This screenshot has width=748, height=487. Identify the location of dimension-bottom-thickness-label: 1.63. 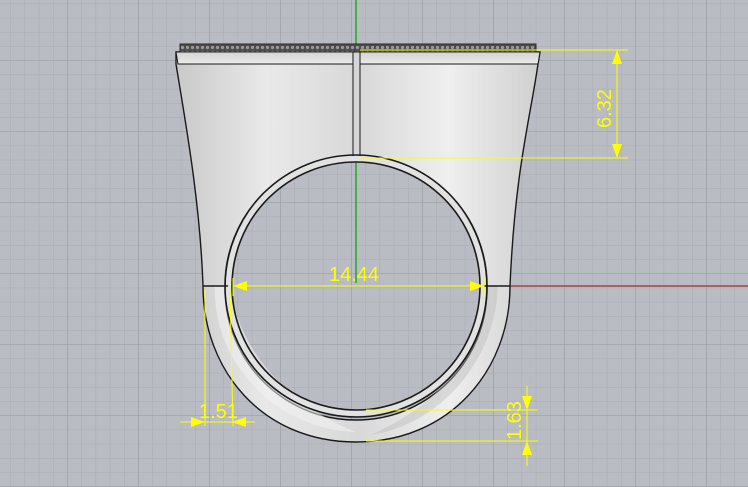
(515, 420).